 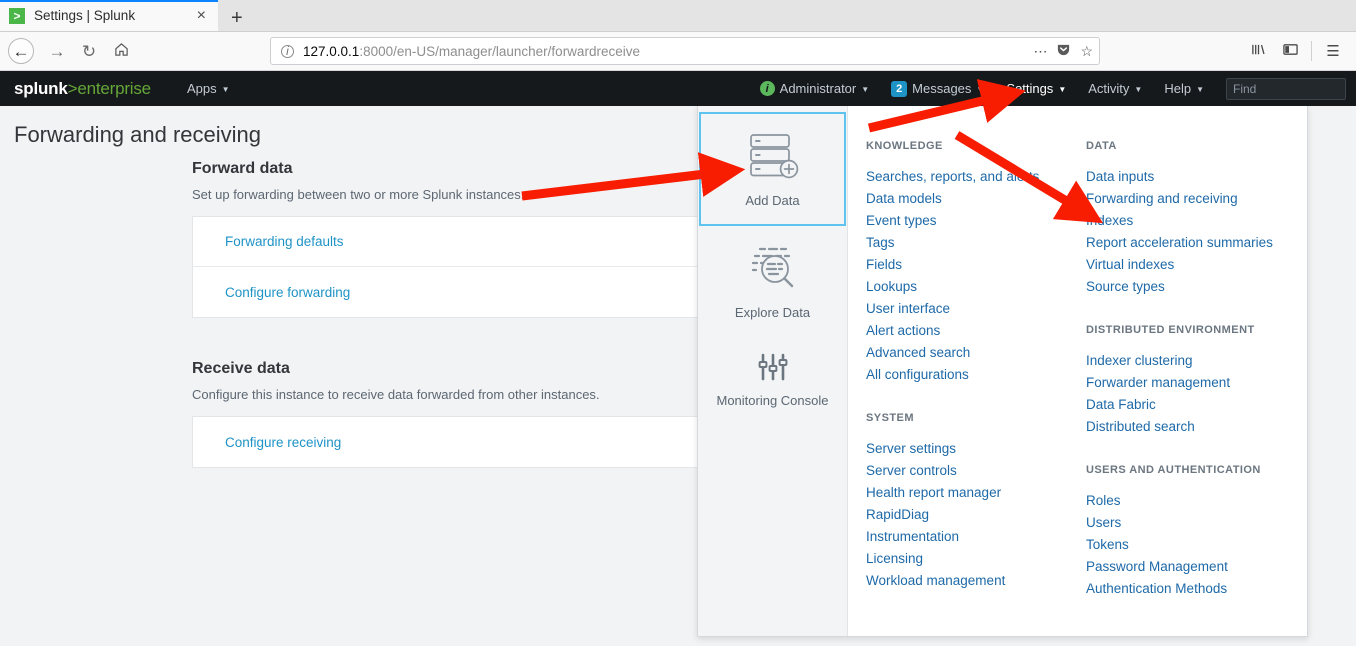 What do you see at coordinates (201, 15) in the screenshot?
I see `close-icon: ×` at bounding box center [201, 15].